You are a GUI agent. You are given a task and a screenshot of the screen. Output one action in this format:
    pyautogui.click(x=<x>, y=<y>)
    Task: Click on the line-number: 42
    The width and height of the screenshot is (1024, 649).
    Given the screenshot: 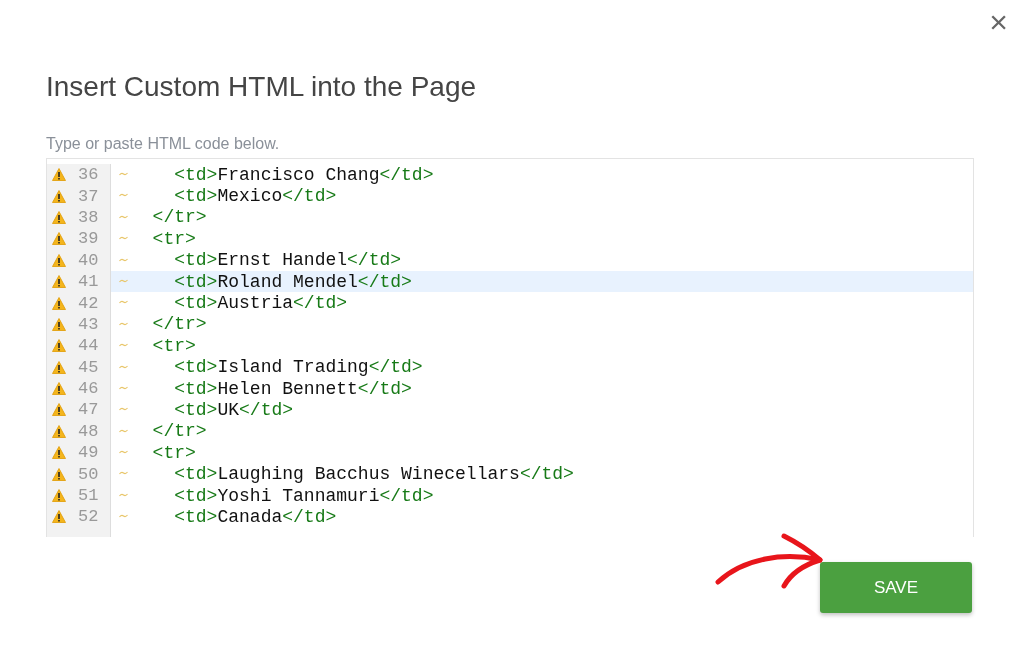 What is the action you would take?
    pyautogui.click(x=88, y=303)
    